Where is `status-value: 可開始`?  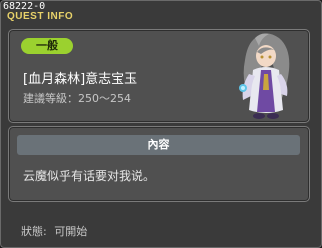 status-value: 可開始 is located at coordinates (71, 231).